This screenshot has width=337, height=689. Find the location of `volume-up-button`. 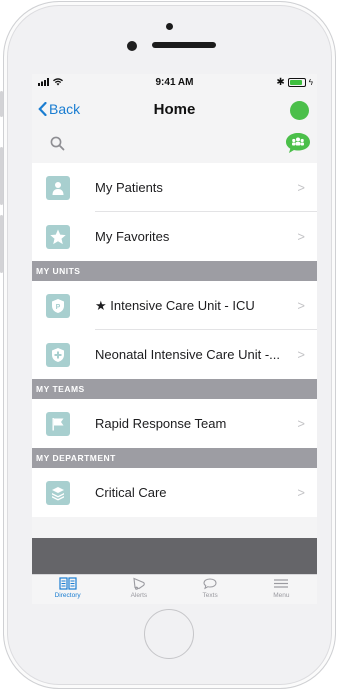

volume-up-button is located at coordinates (1, 176).